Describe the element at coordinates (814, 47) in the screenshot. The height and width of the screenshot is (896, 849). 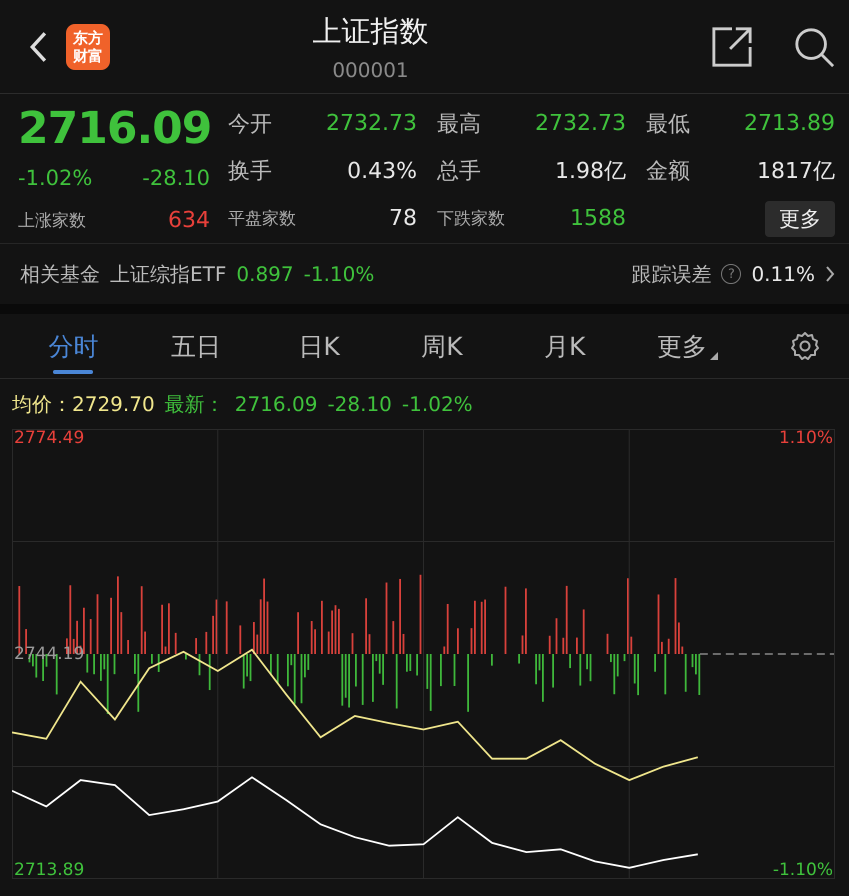
I see `search-icon` at that location.